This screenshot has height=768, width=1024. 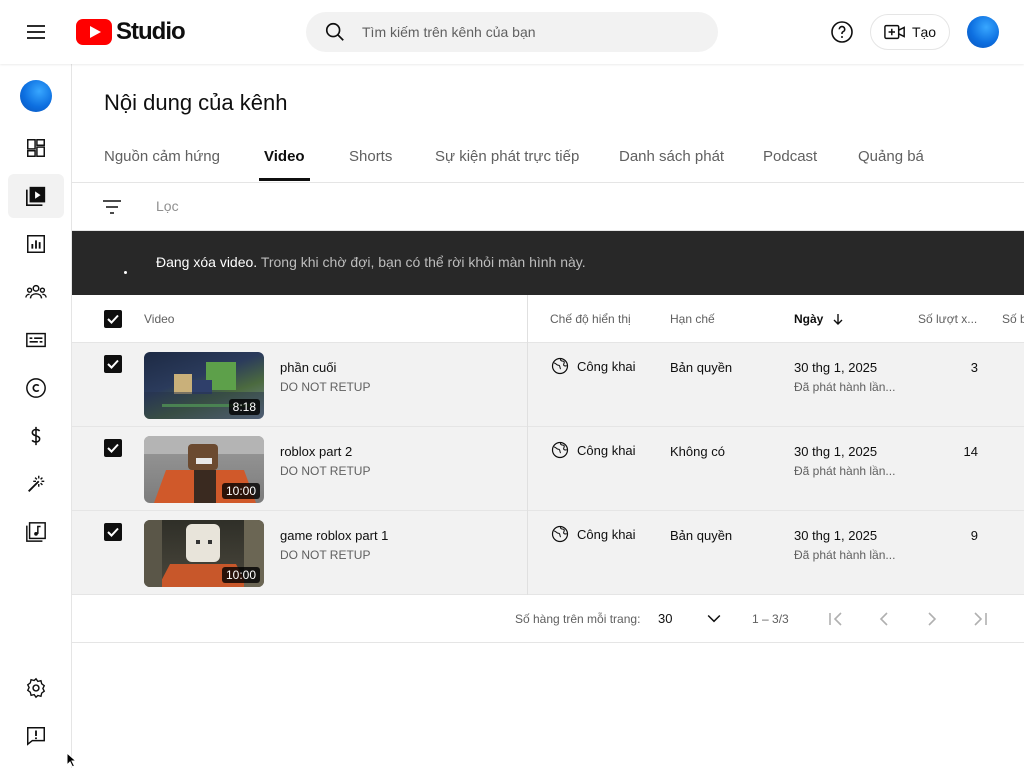 What do you see at coordinates (790, 163) in the screenshot?
I see `tab-podcast: Podcast` at bounding box center [790, 163].